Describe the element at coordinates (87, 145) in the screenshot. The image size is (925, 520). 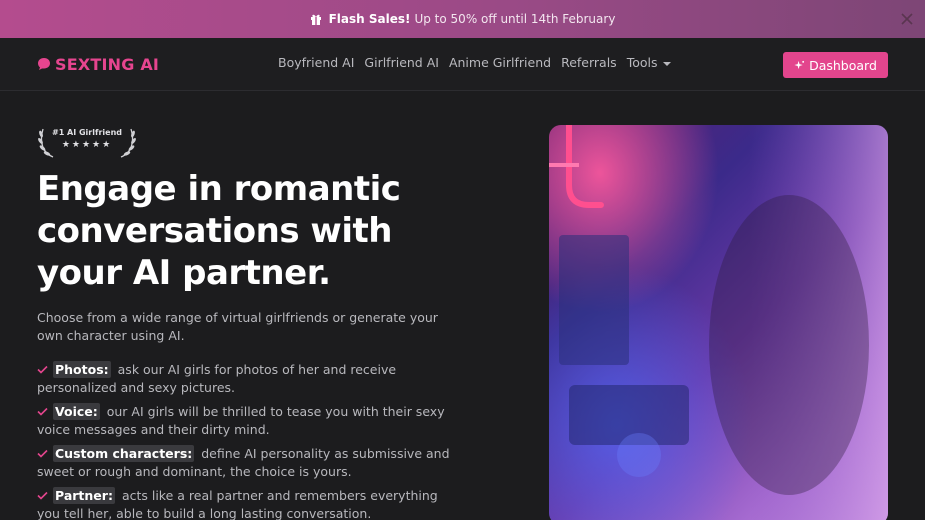
I see `star-rating: ★★★★★` at that location.